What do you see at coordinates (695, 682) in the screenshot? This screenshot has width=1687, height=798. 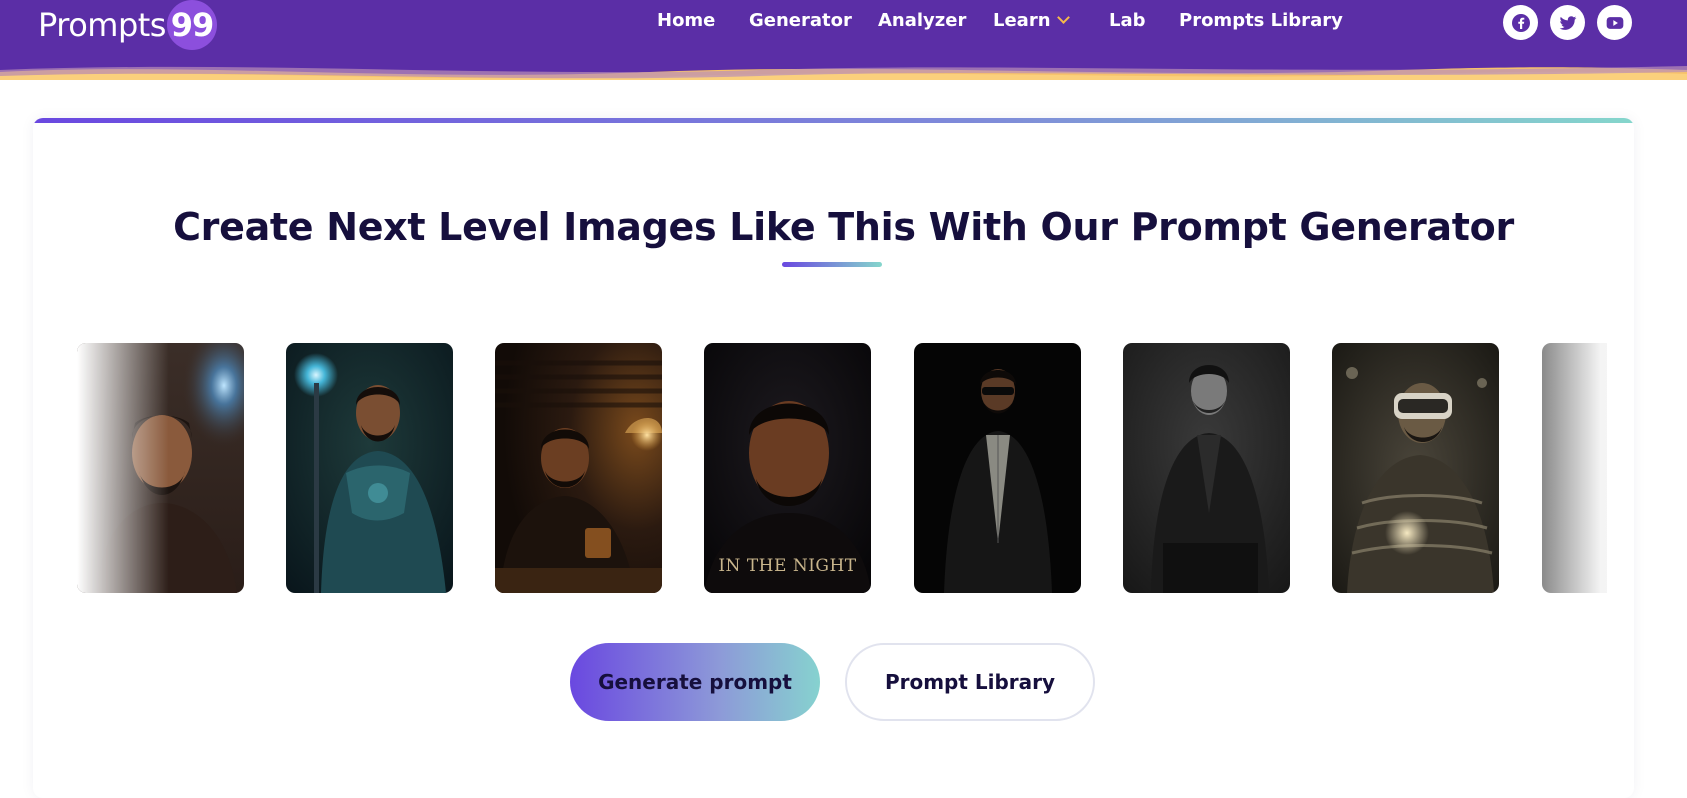 I see `generate-prompt-button: Generate prompt` at bounding box center [695, 682].